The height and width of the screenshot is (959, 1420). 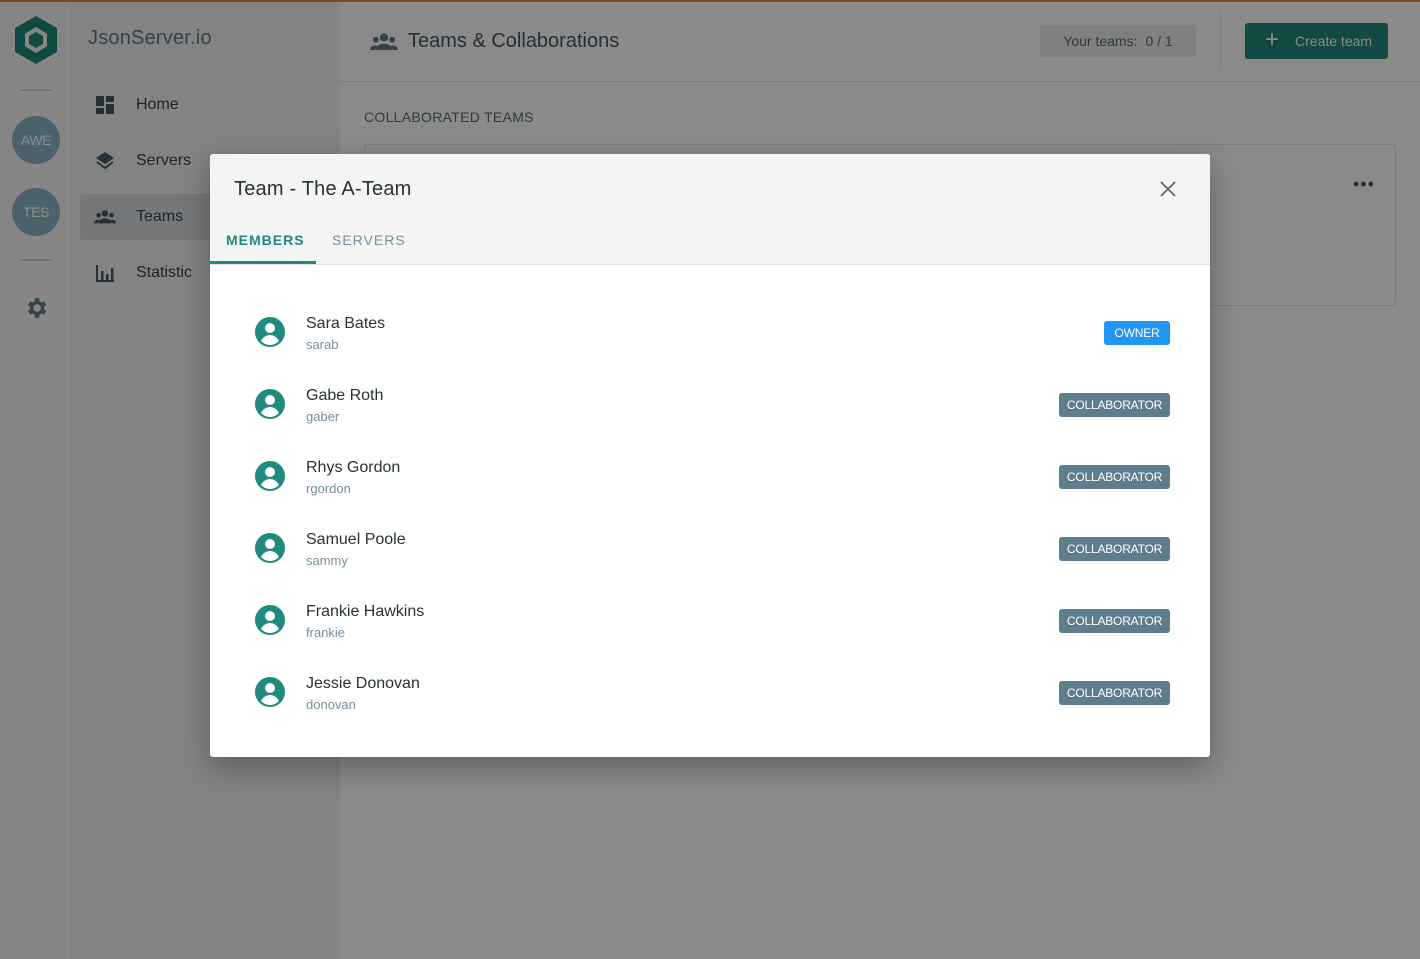 What do you see at coordinates (710, 550) in the screenshot?
I see `member-row: Samuel Poole sammy COLLABORATOR` at bounding box center [710, 550].